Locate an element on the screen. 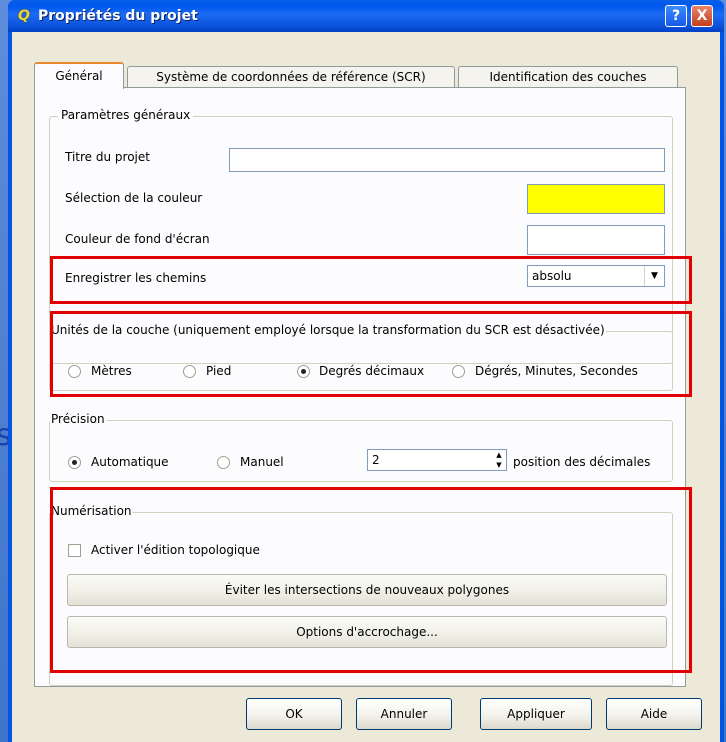 The height and width of the screenshot is (742, 726). project-title-input is located at coordinates (447, 160).